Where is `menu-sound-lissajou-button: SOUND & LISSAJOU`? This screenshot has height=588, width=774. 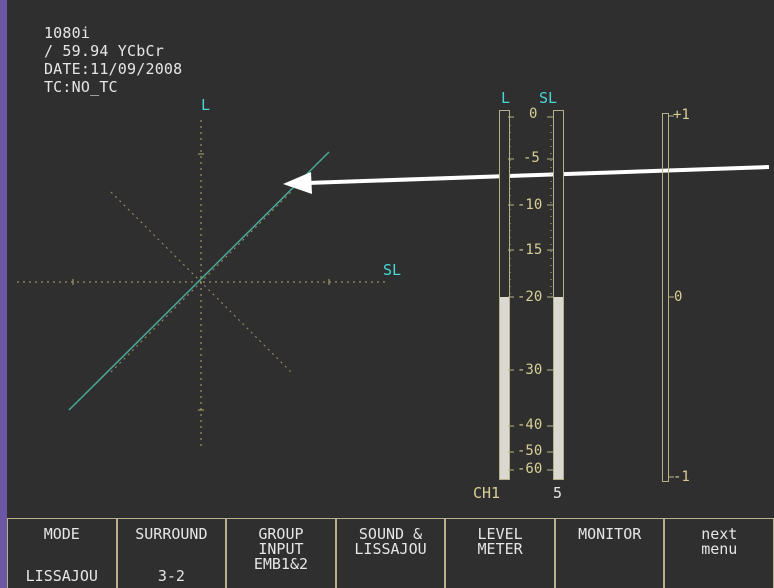 menu-sound-lissajou-button: SOUND & LISSAJOU is located at coordinates (390, 553).